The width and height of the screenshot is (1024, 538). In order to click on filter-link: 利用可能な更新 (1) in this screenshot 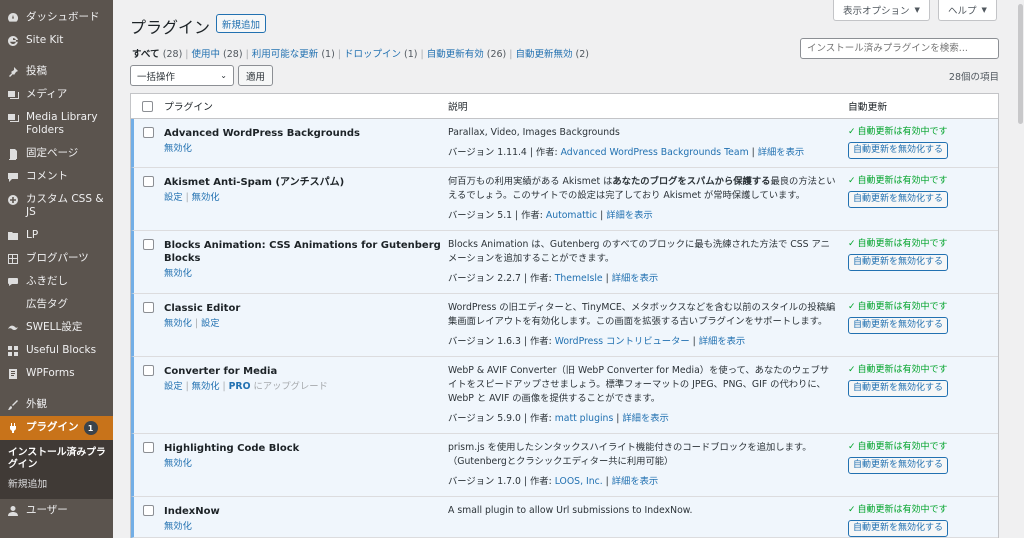, I will do `click(293, 54)`.